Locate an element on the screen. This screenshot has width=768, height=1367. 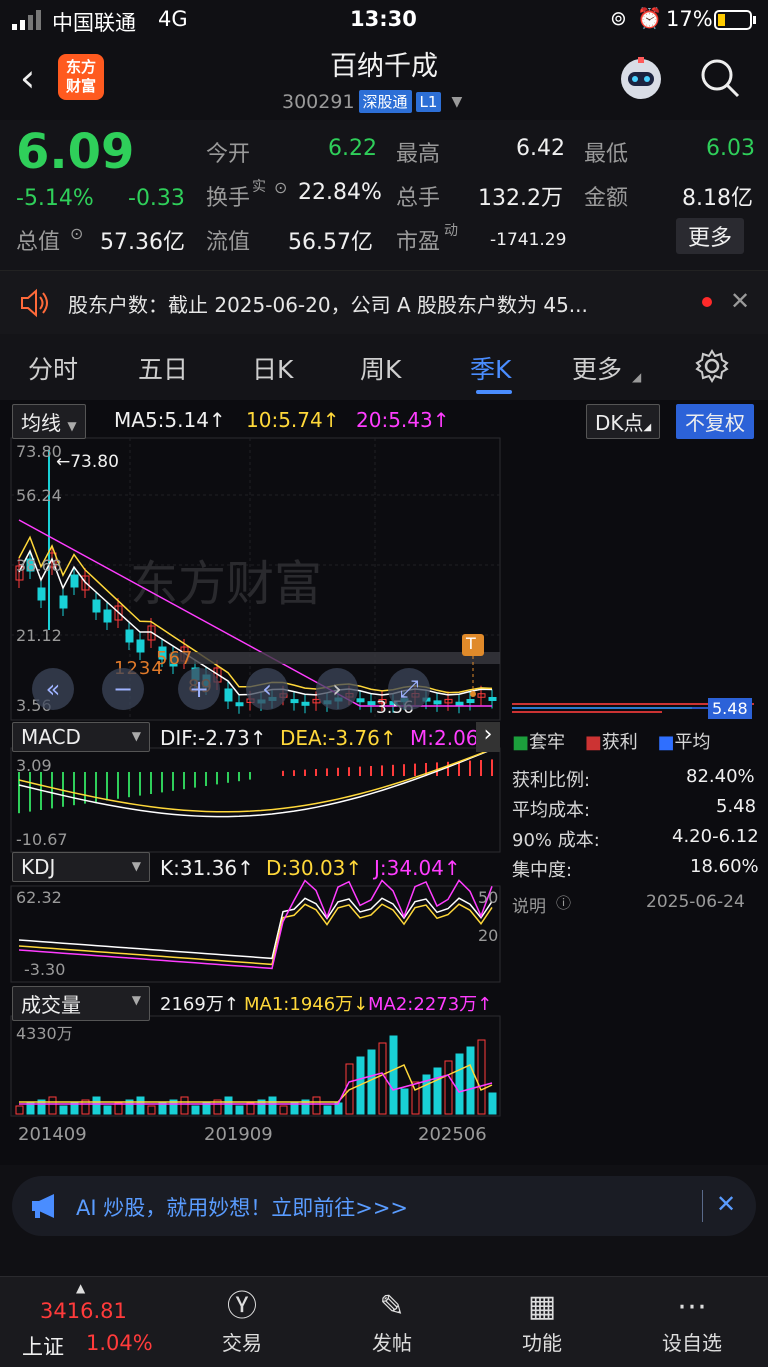
change-amount: -0.33 is located at coordinates (156, 198).